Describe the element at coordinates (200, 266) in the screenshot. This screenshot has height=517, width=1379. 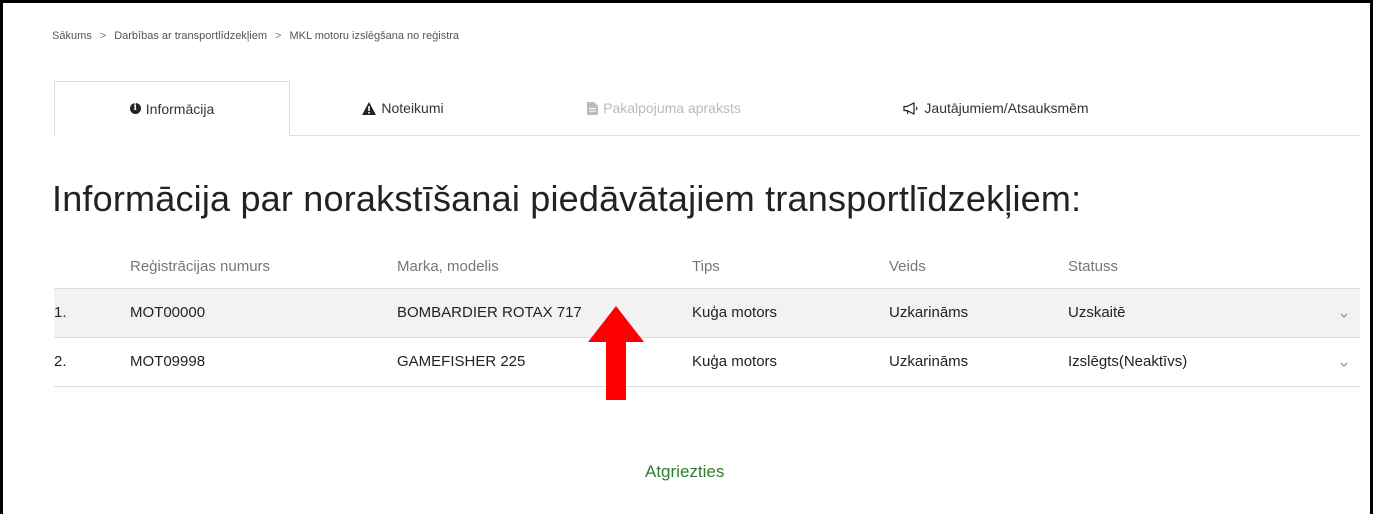
I see `column-header-registration: Reģistrācijas numurs` at that location.